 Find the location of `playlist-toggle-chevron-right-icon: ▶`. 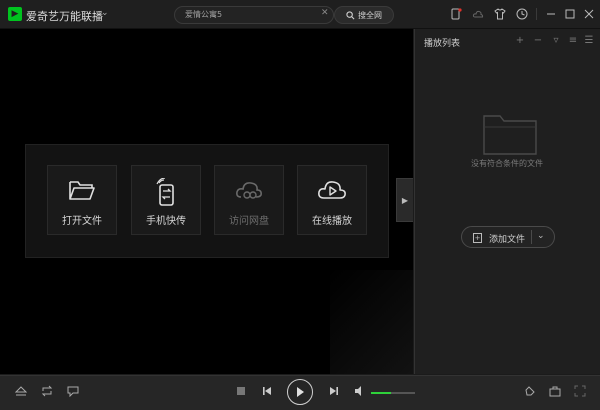

playlist-toggle-chevron-right-icon: ▶ is located at coordinates (404, 200).